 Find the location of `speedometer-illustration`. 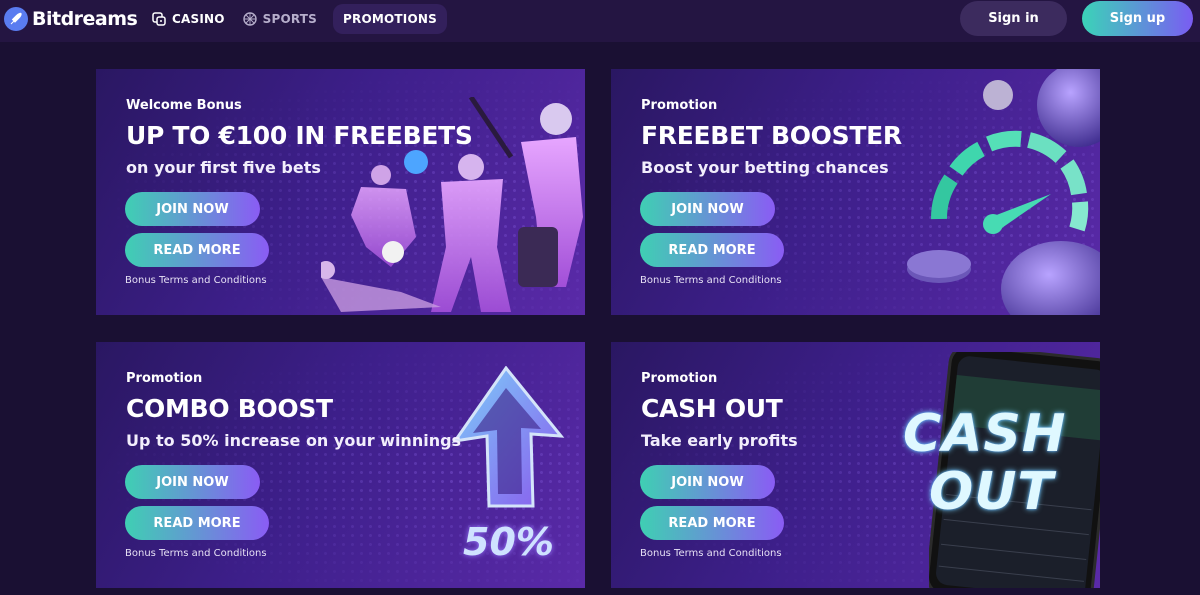

speedometer-illustration is located at coordinates (1000, 192).